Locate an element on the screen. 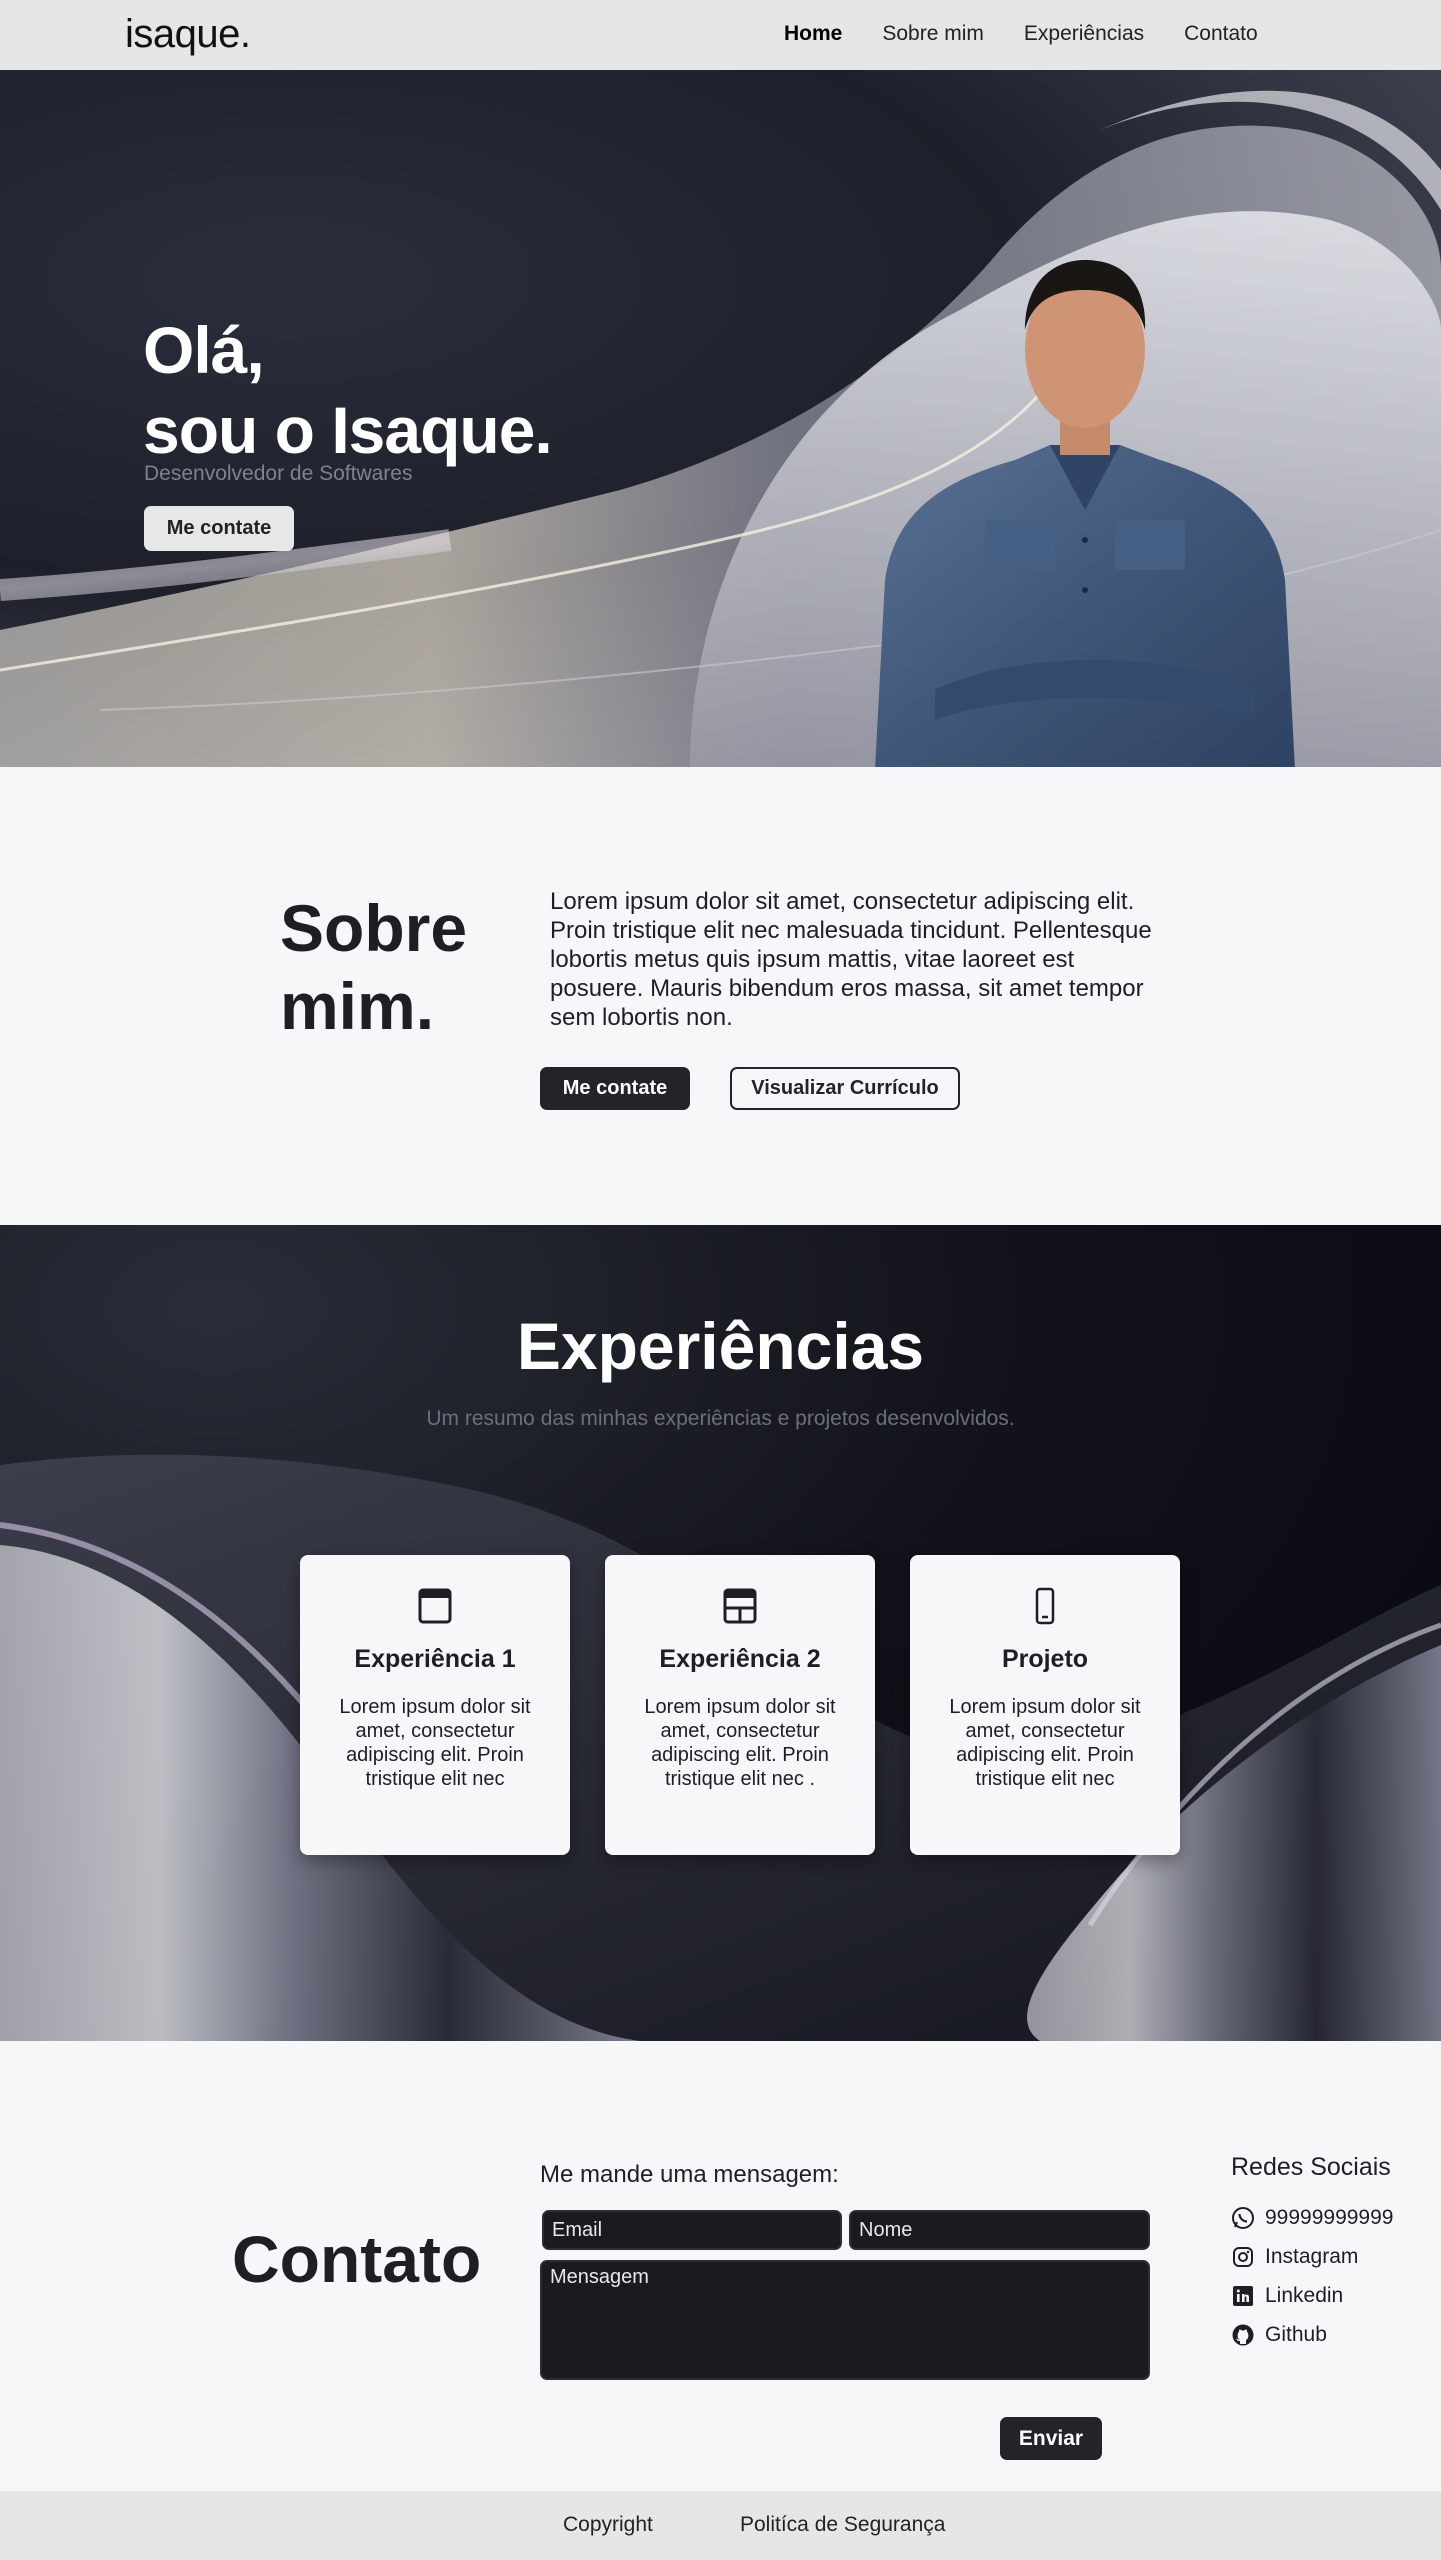  view-resume-button: Visualizar Currículo is located at coordinates (845, 1088).